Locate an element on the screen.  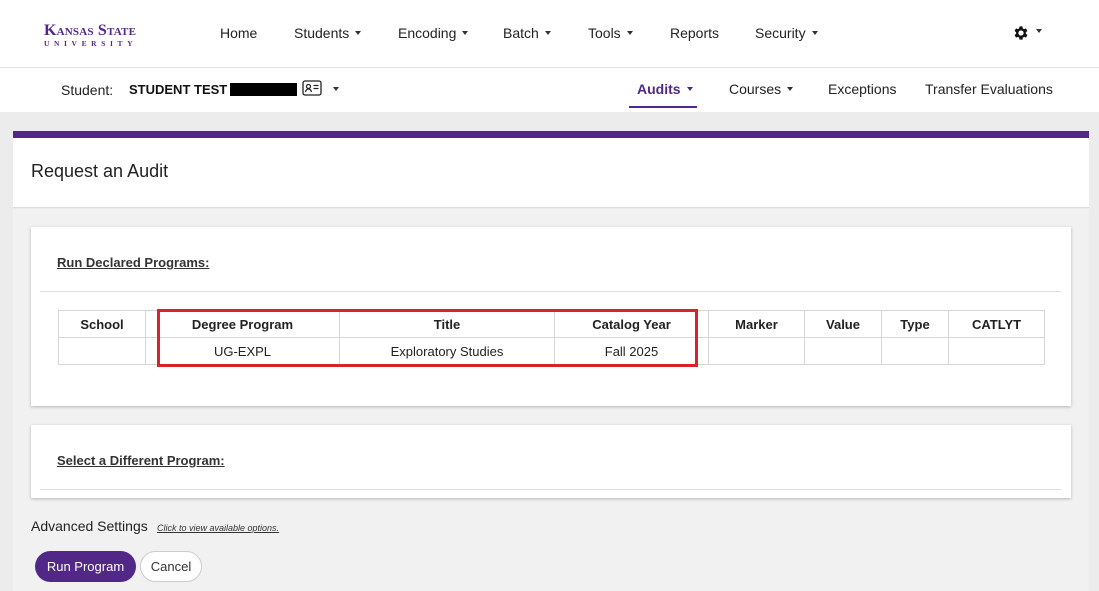
tab-audits: Audits is located at coordinates (665, 89).